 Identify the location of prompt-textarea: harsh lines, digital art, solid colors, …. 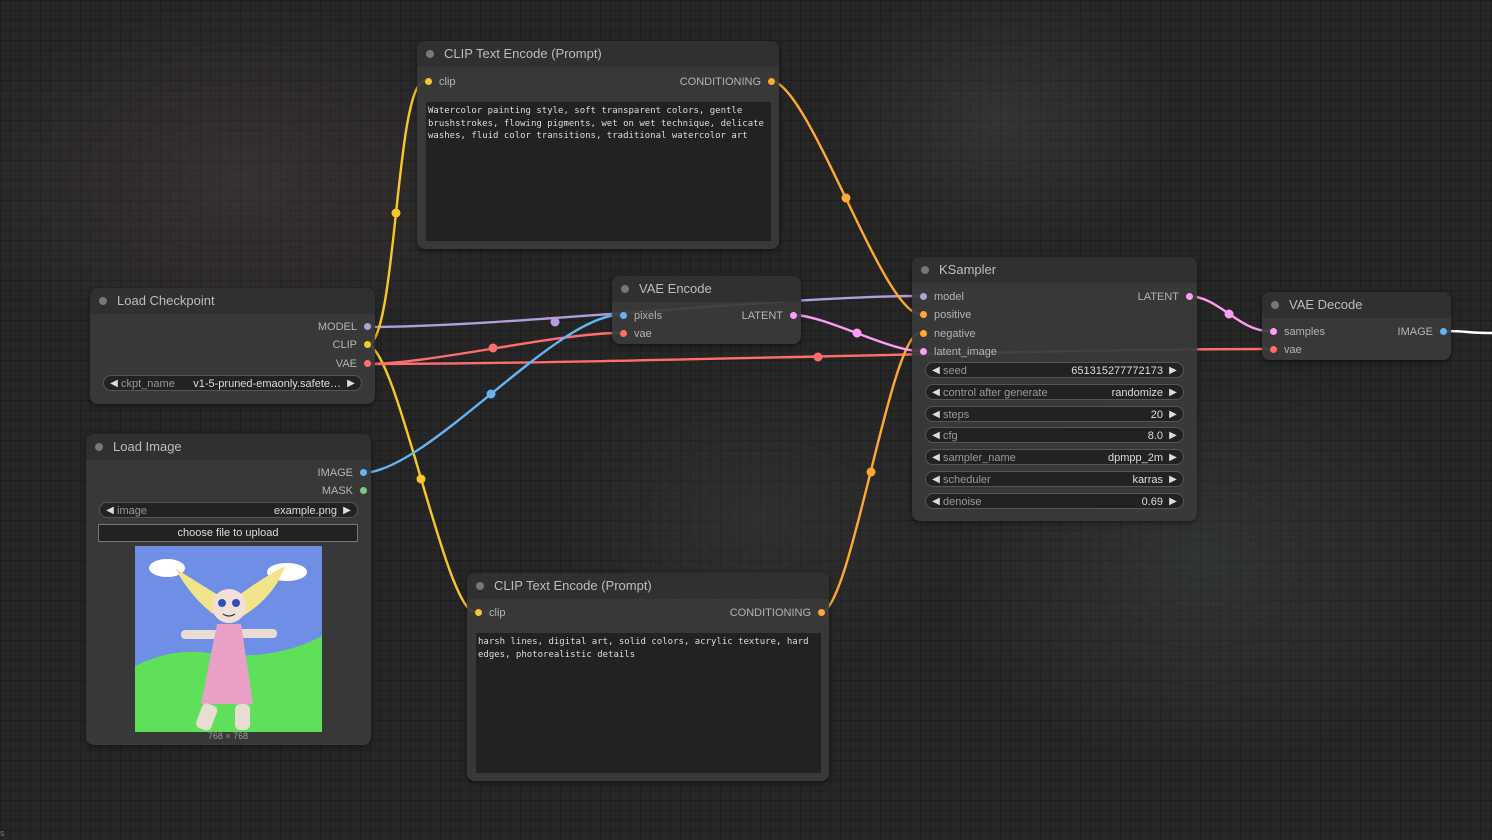
(648, 703).